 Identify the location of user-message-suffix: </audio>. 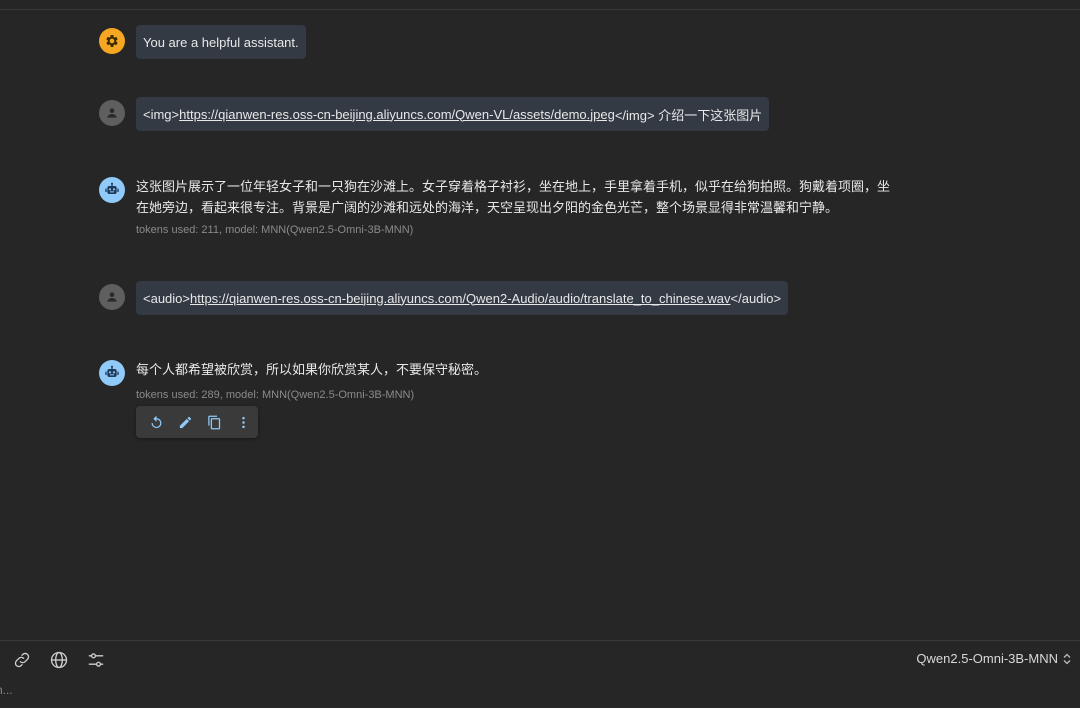
(756, 298).